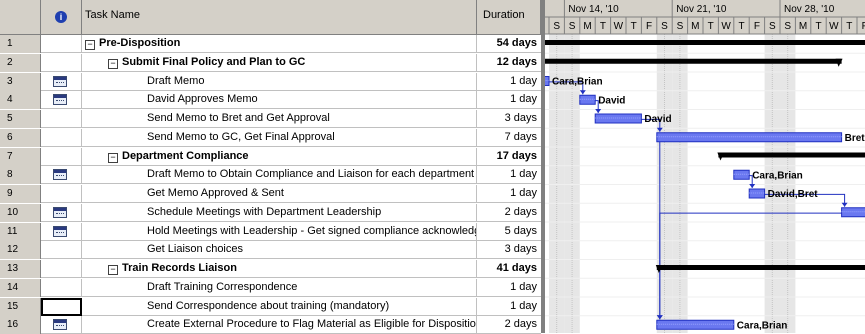 This screenshot has width=865, height=334. I want to click on row-id: 12, so click(20, 250).